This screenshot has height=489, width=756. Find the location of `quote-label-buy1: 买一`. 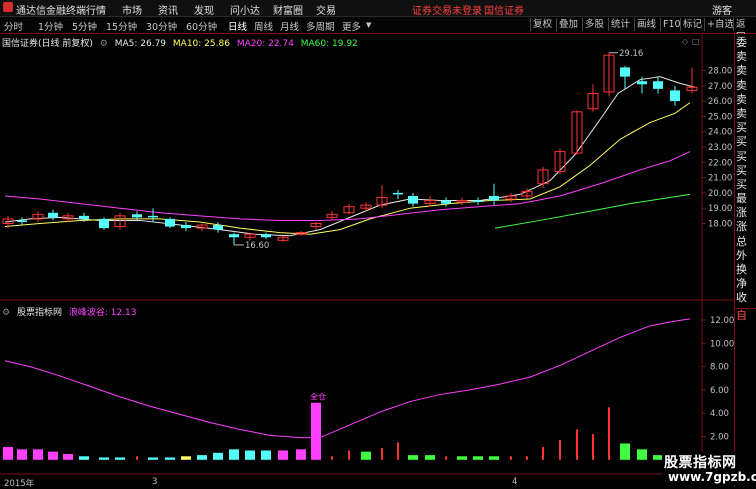

quote-label-buy1: 买一 is located at coordinates (741, 128).